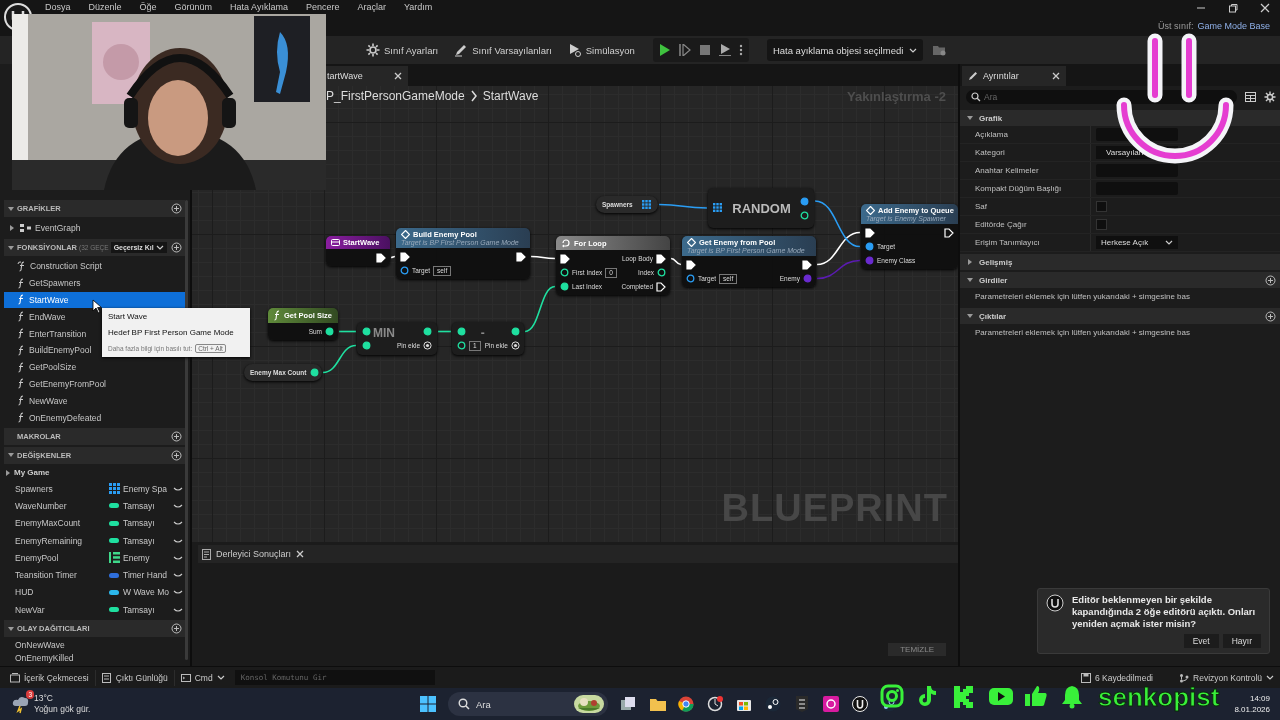  What do you see at coordinates (940, 50) in the screenshot?
I see `folder-search-icon` at bounding box center [940, 50].